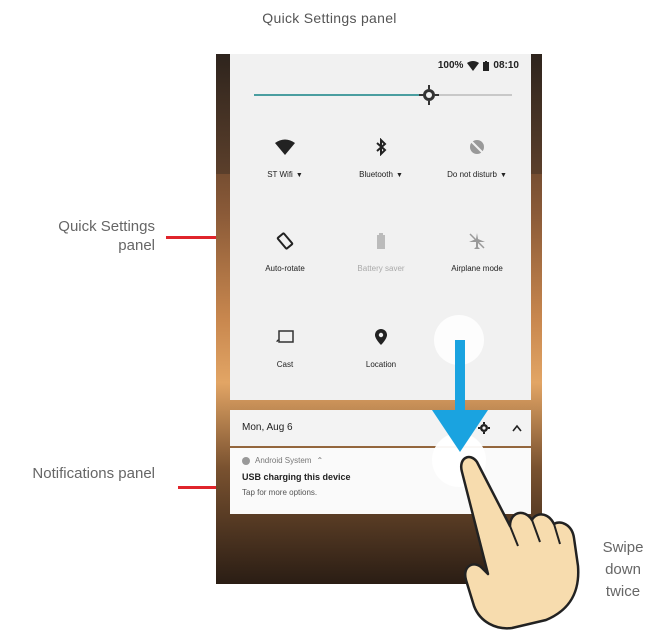 The width and height of the screenshot is (659, 633). I want to click on gesture-overlay, so click(506, 472).